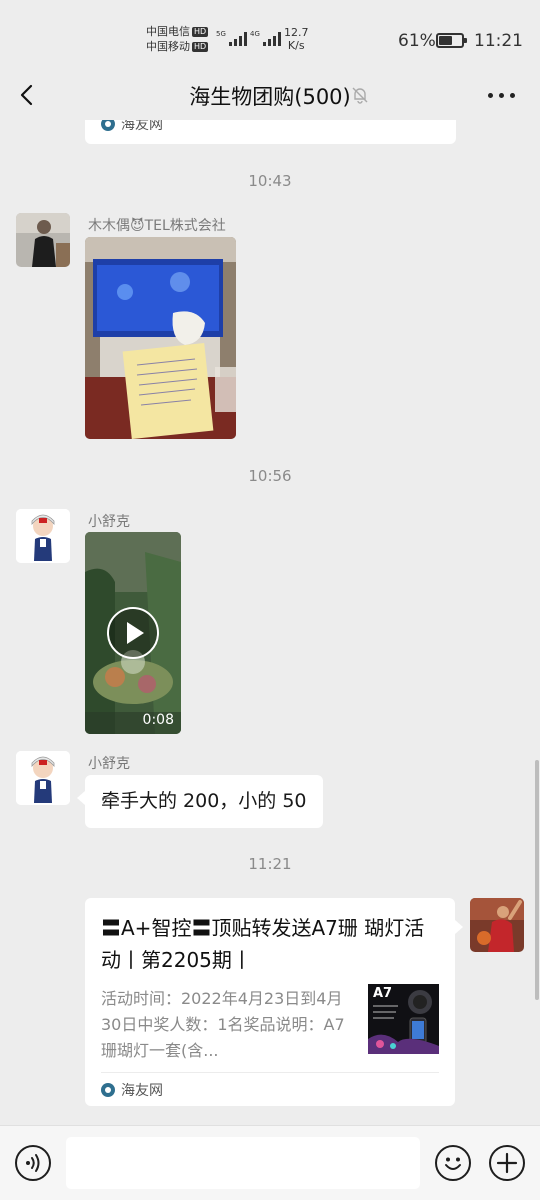 The height and width of the screenshot is (1200, 540). Describe the element at coordinates (501, 95) in the screenshot. I see `more-dots-icon` at that location.